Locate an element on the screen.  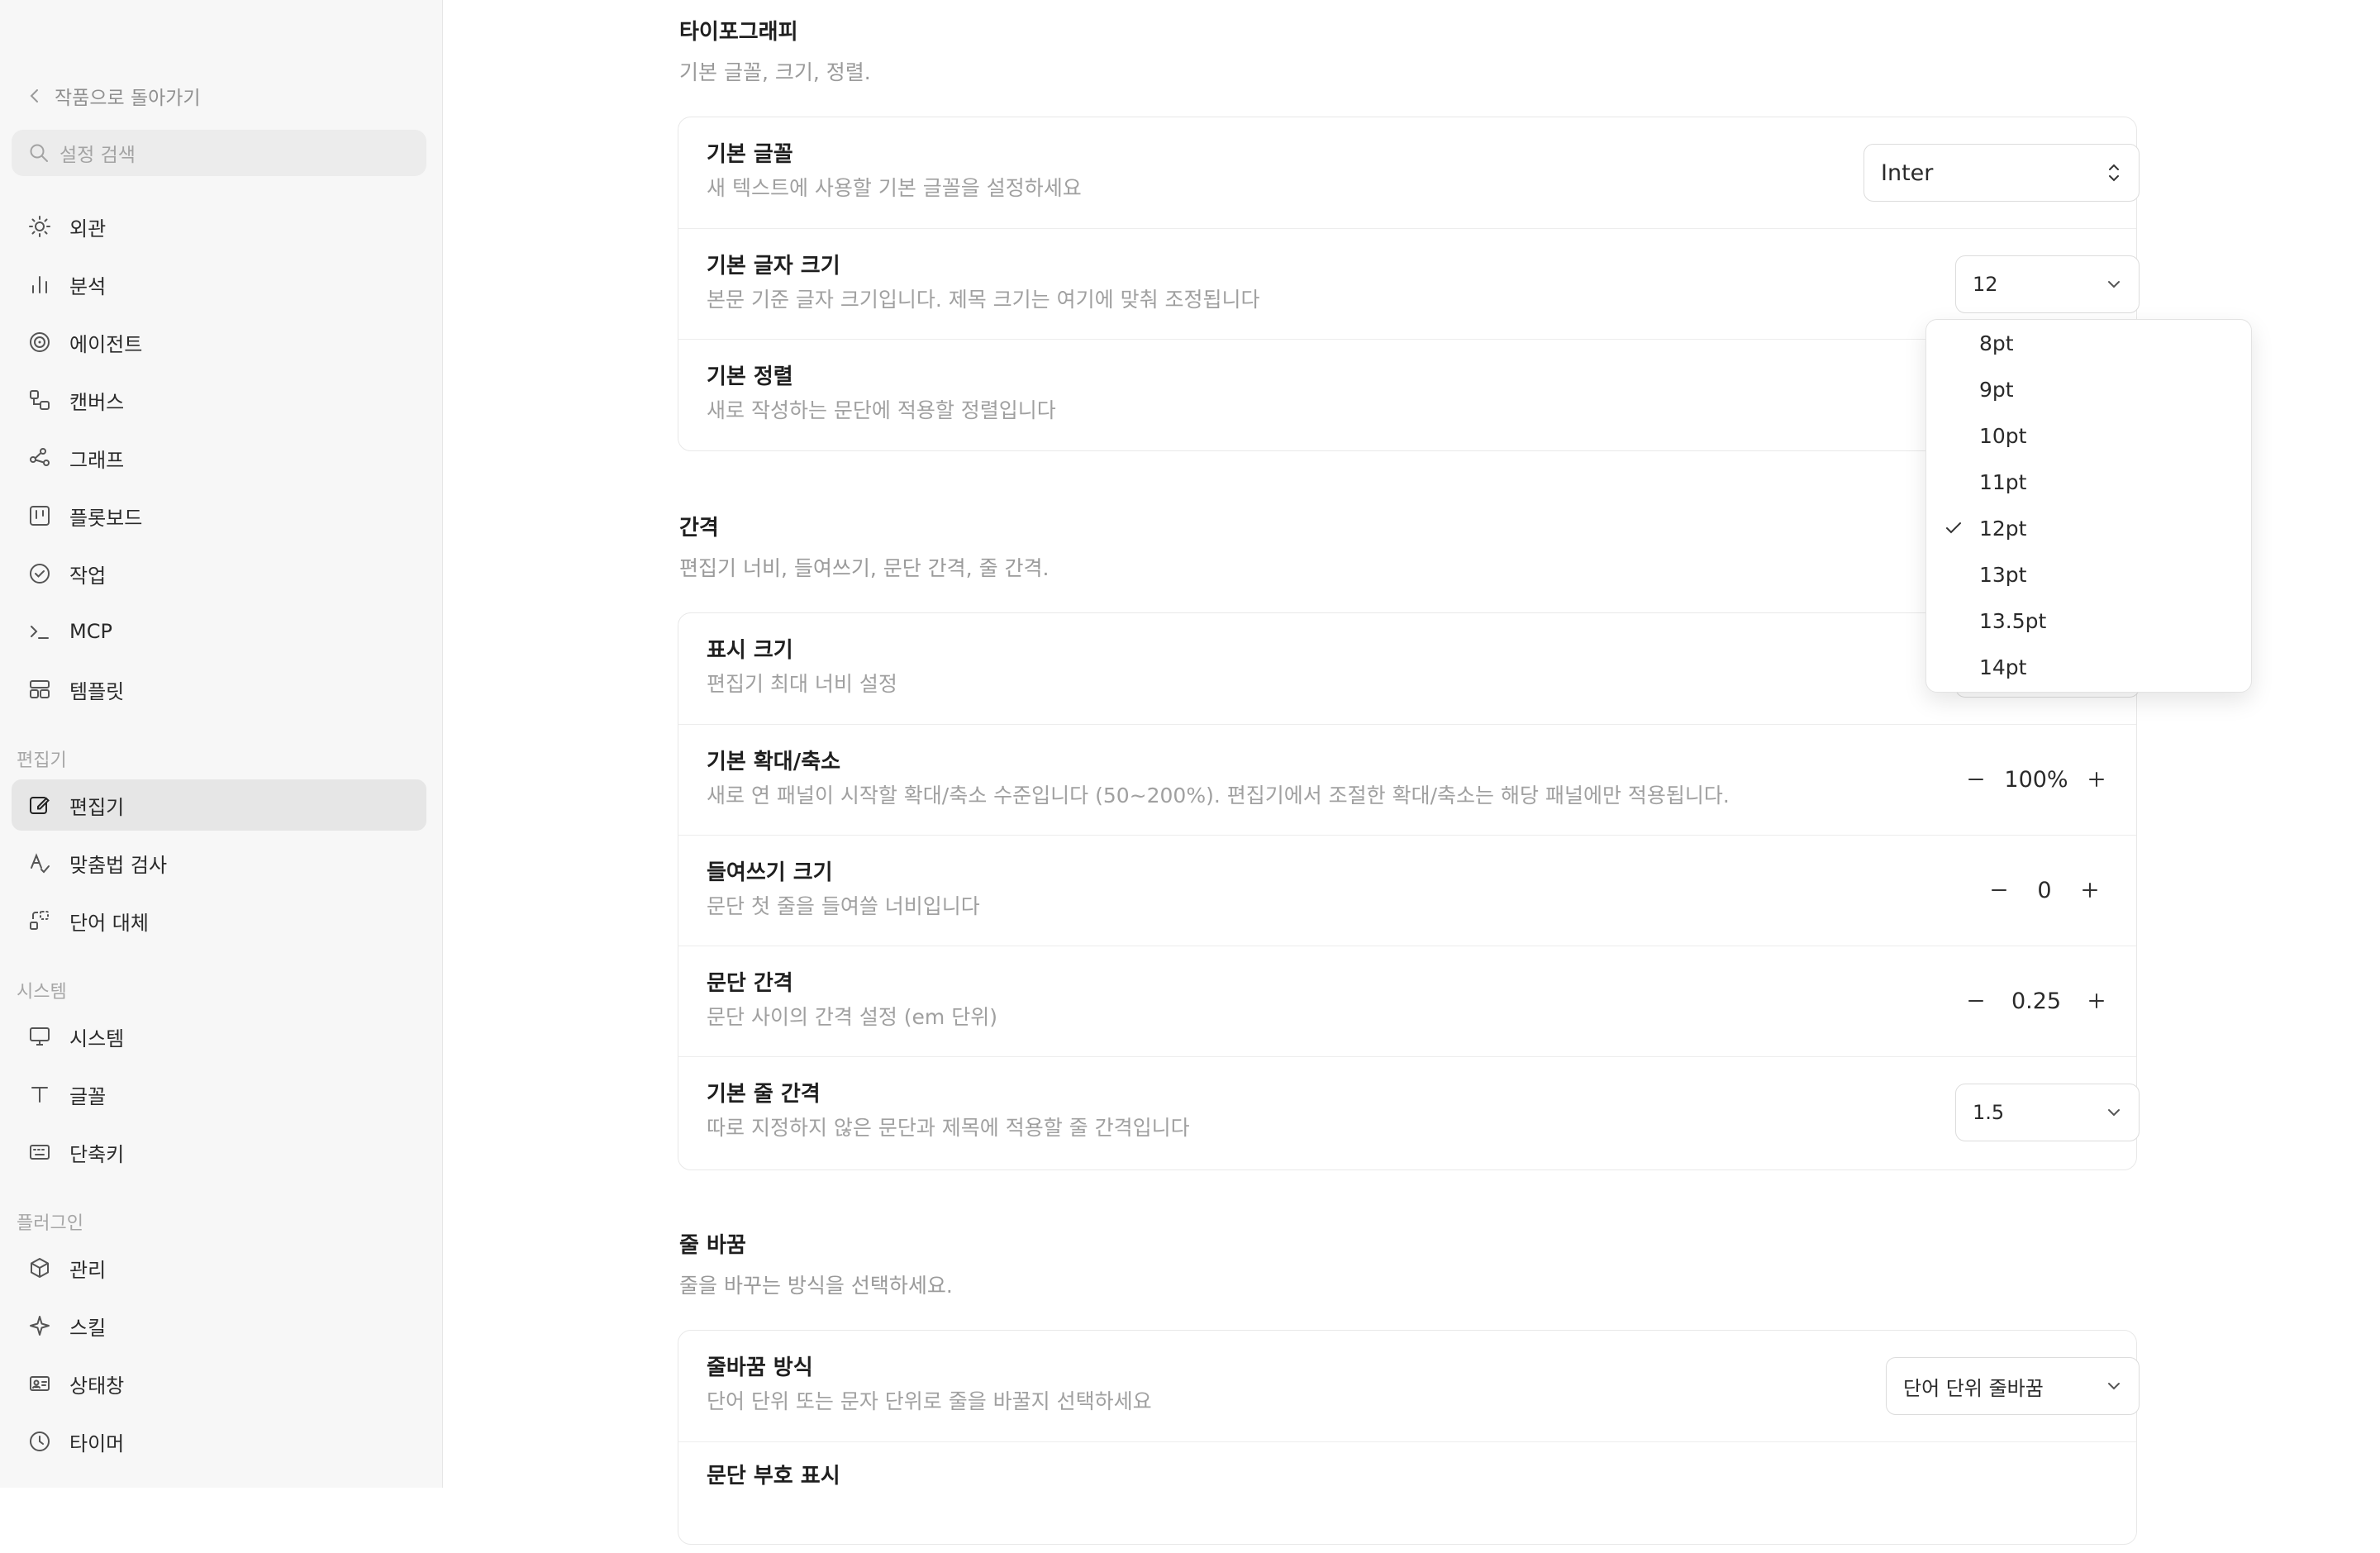
graph-icon is located at coordinates (39, 458).